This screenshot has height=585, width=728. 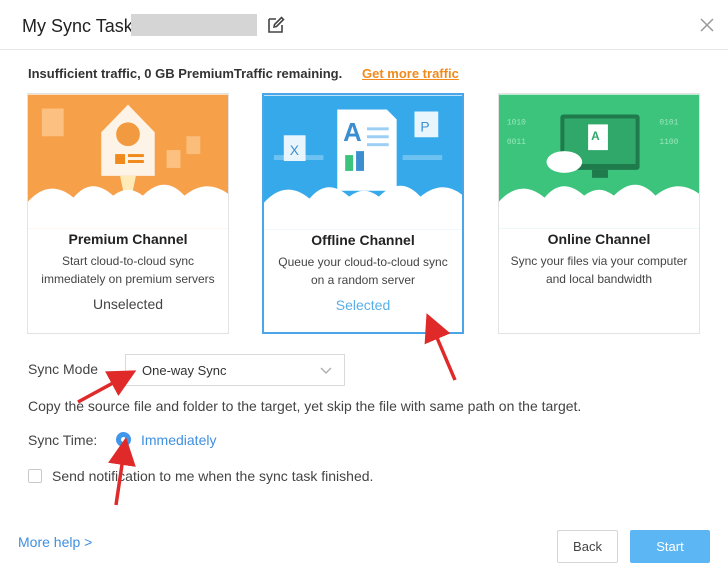 What do you see at coordinates (63, 440) in the screenshot?
I see `sync-time-label: Sync Time:` at bounding box center [63, 440].